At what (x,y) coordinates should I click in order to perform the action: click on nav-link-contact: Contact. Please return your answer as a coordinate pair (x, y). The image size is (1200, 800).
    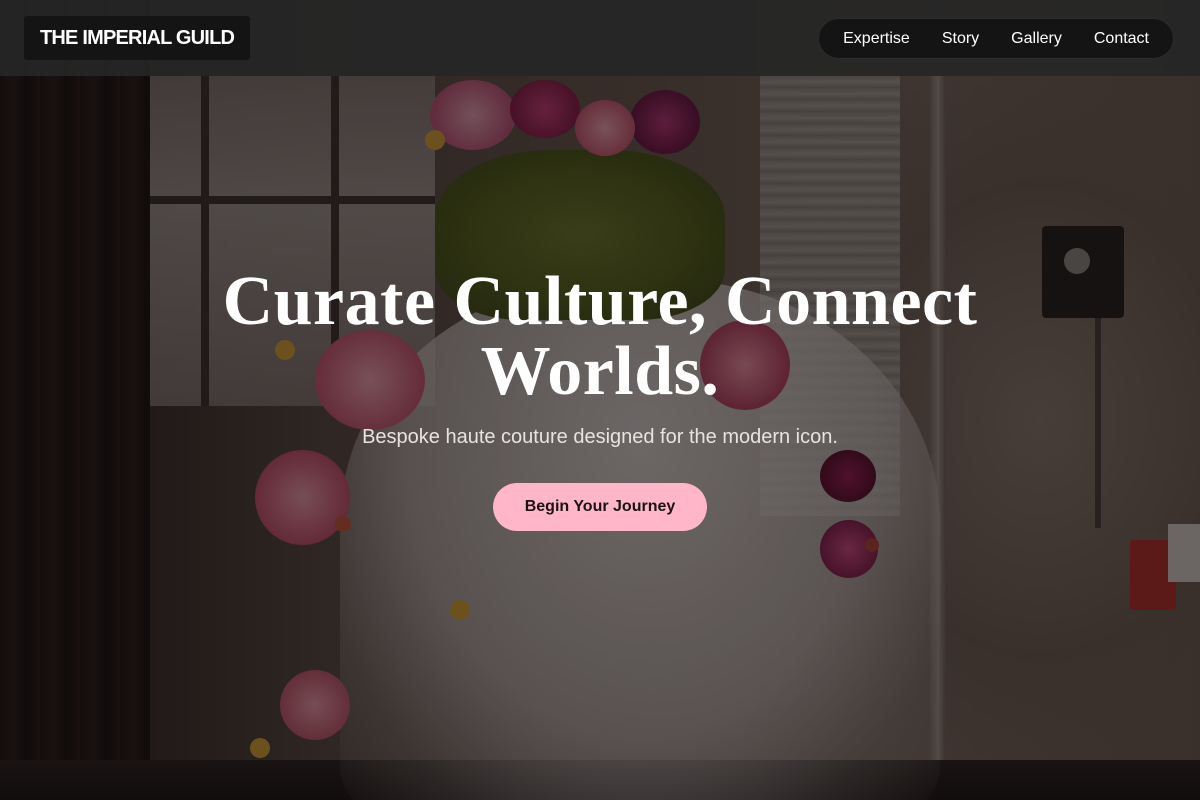
    Looking at the image, I should click on (1121, 39).